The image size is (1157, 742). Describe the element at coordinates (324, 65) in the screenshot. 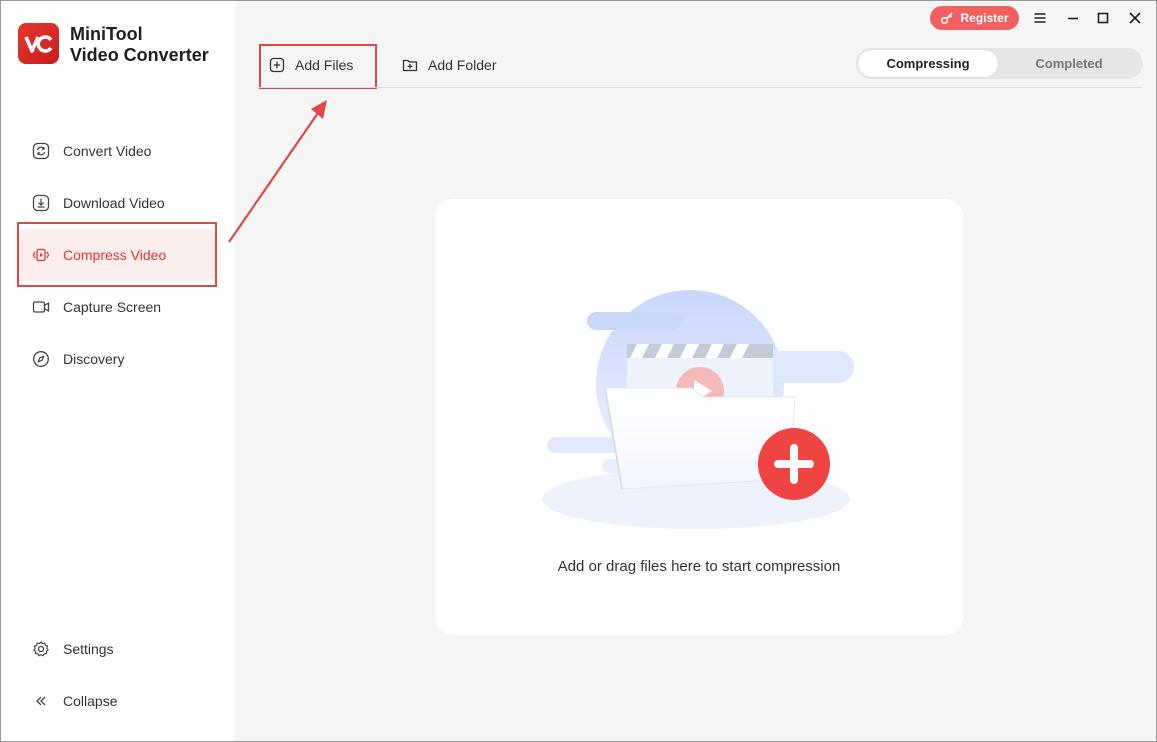

I see `add-files-label: Add Files` at that location.